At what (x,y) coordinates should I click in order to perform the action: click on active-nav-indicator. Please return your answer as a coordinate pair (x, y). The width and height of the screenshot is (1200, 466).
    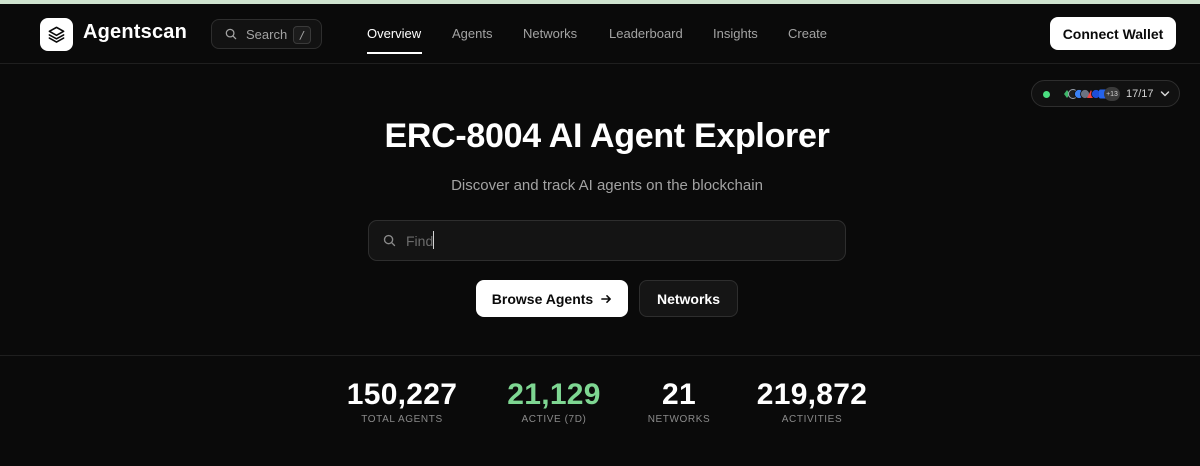
    Looking at the image, I should click on (394, 53).